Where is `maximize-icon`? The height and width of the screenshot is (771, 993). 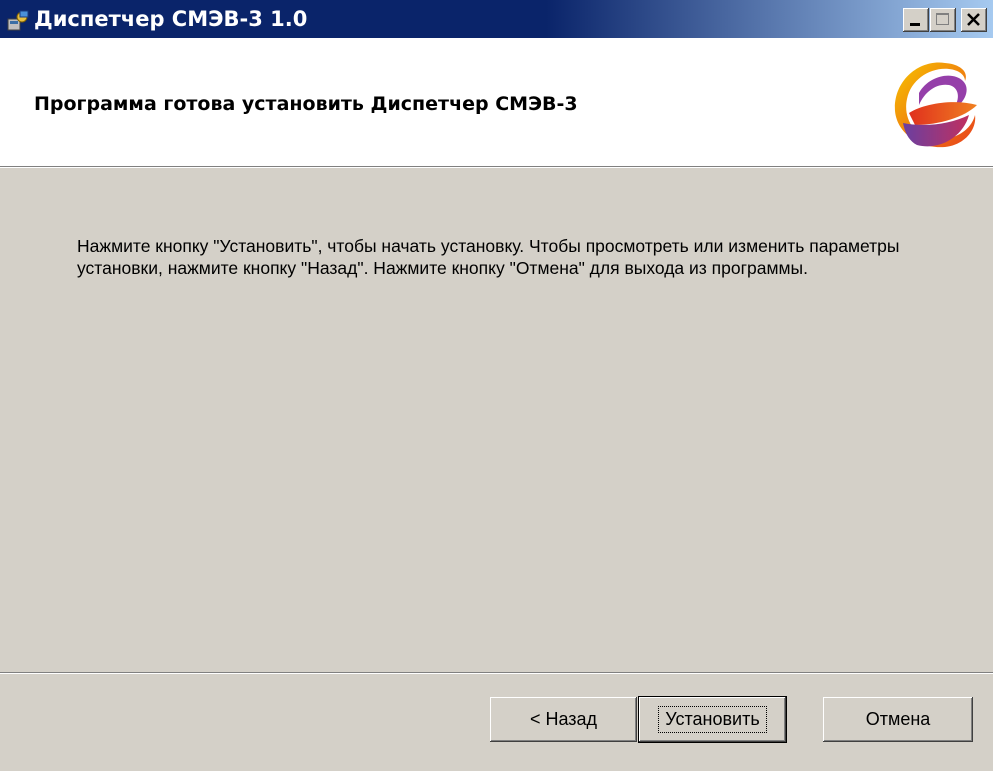 maximize-icon is located at coordinates (942, 19).